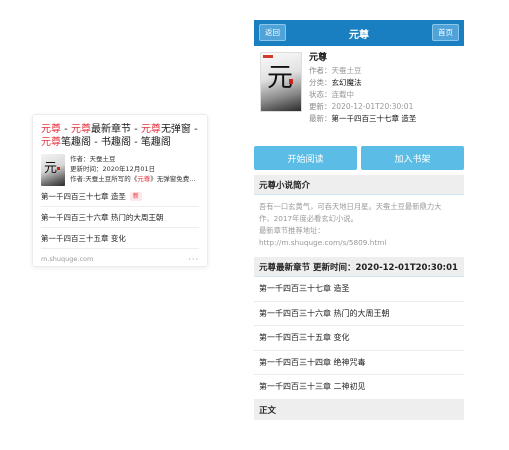 This screenshot has height=450, width=509. Describe the element at coordinates (193, 259) in the screenshot. I see `more-options-icon: ···` at that location.